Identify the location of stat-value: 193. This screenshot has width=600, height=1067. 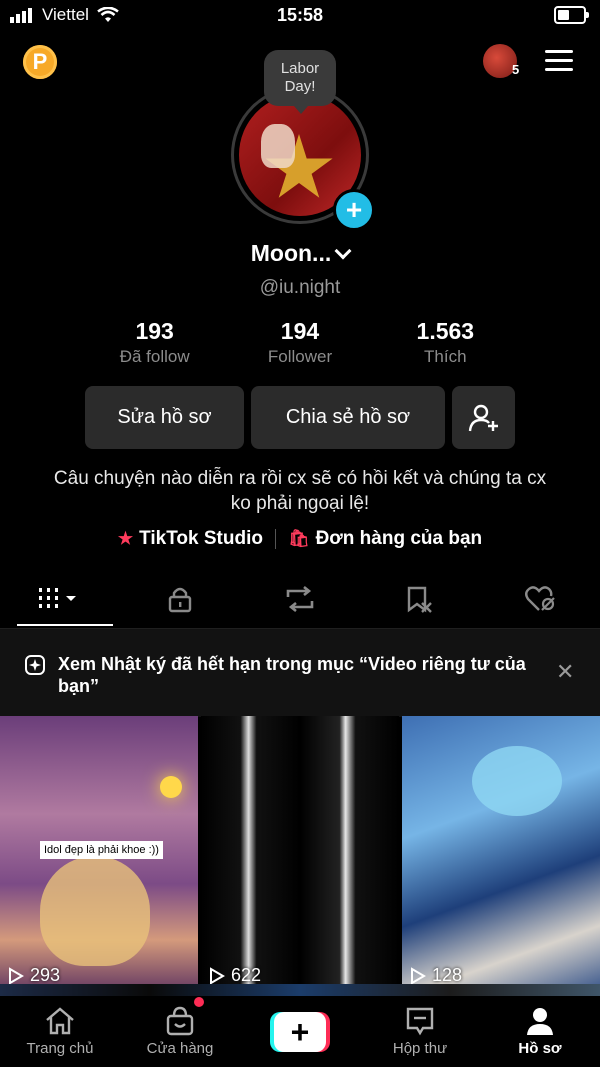
(154, 331).